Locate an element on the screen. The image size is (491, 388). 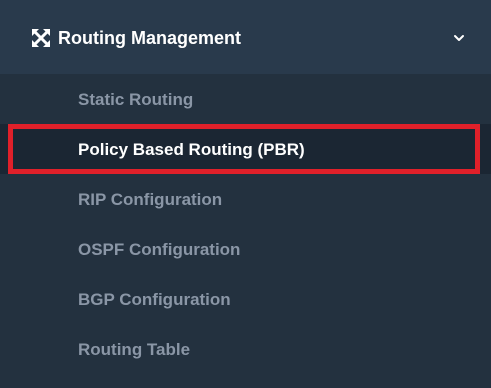
menu-title: Routing Management is located at coordinates (149, 38).